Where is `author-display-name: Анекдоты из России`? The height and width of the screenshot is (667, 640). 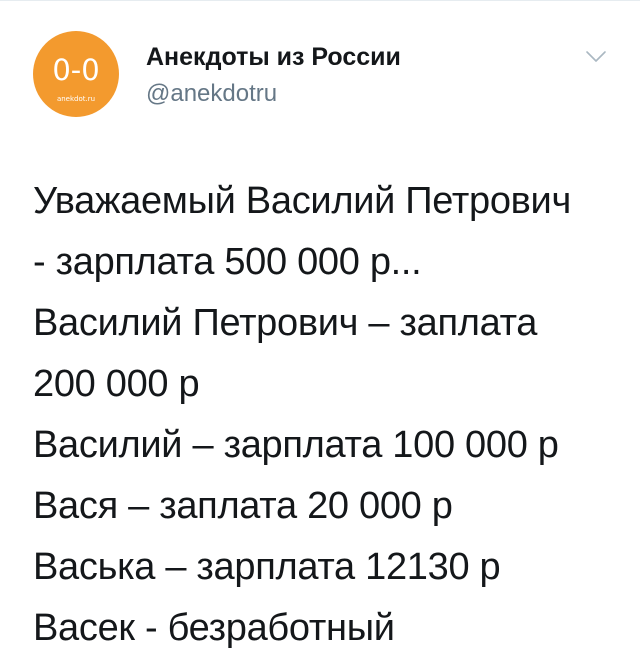 author-display-name: Анекдоты из России is located at coordinates (273, 57).